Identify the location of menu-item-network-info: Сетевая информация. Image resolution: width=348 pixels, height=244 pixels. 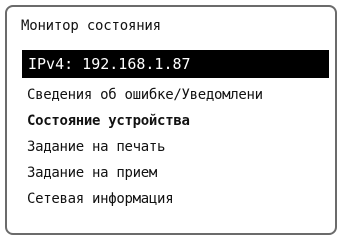
(171, 199).